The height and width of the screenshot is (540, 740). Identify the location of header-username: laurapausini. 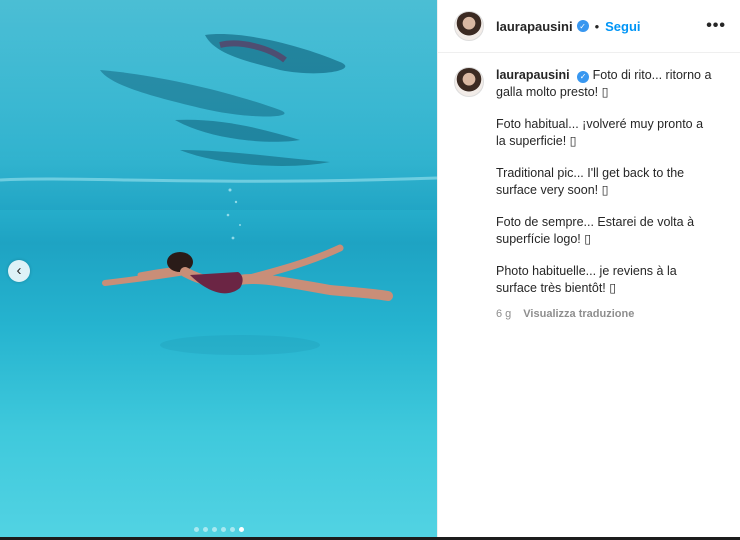
(534, 26).